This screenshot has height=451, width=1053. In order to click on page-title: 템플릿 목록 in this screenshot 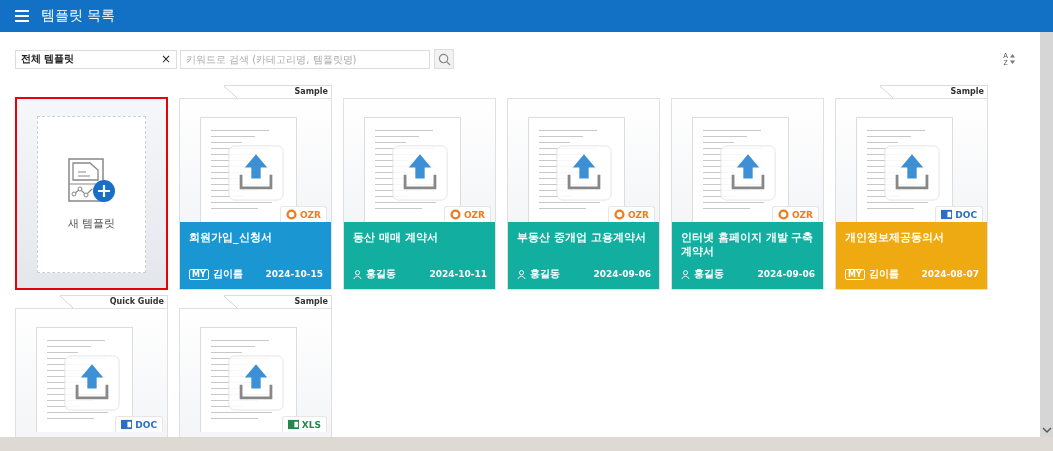, I will do `click(78, 16)`.